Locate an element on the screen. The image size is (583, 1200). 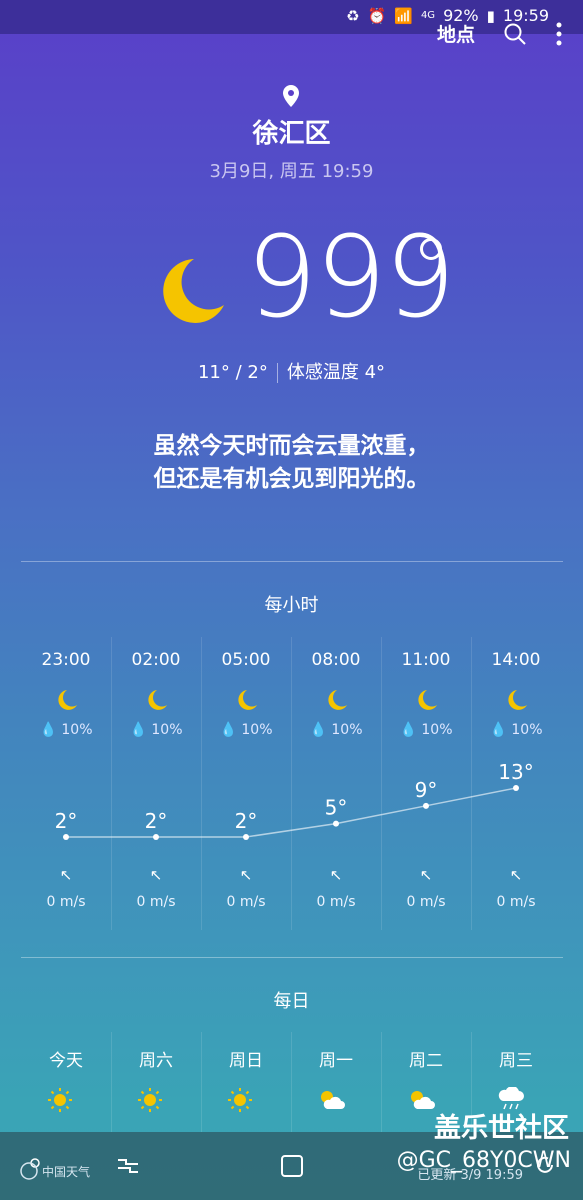
provider-name: 中国天气 is located at coordinates (66, 1171).